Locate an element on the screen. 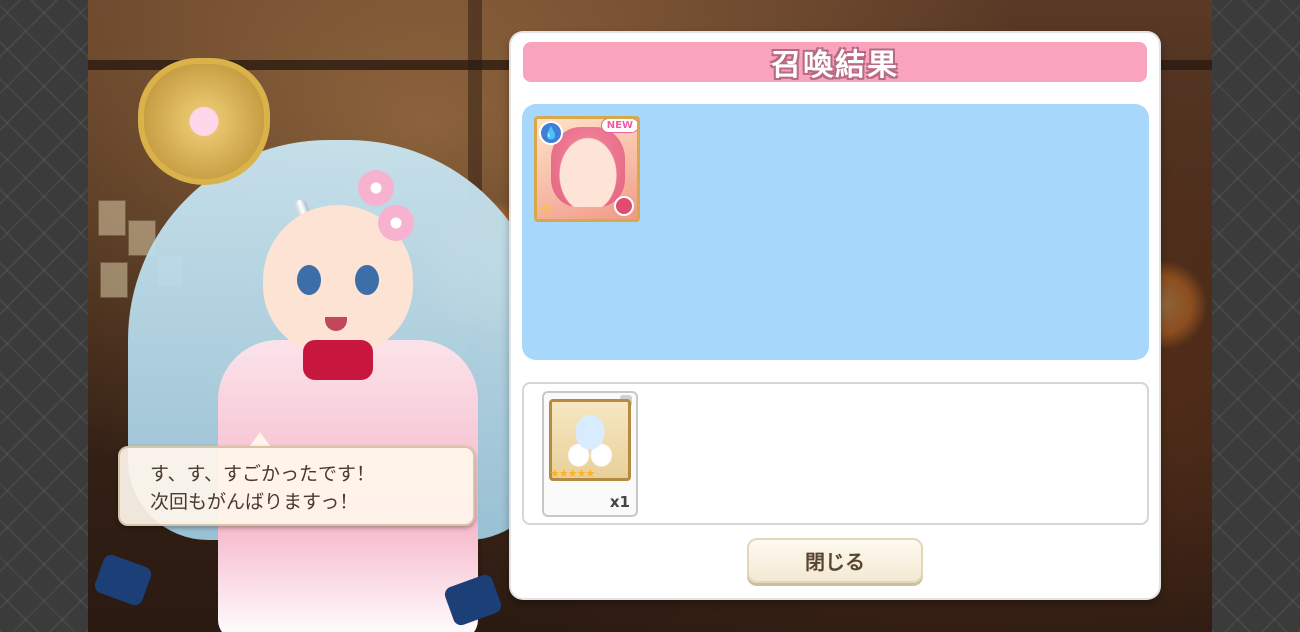  shield-icon is located at coordinates (624, 206).